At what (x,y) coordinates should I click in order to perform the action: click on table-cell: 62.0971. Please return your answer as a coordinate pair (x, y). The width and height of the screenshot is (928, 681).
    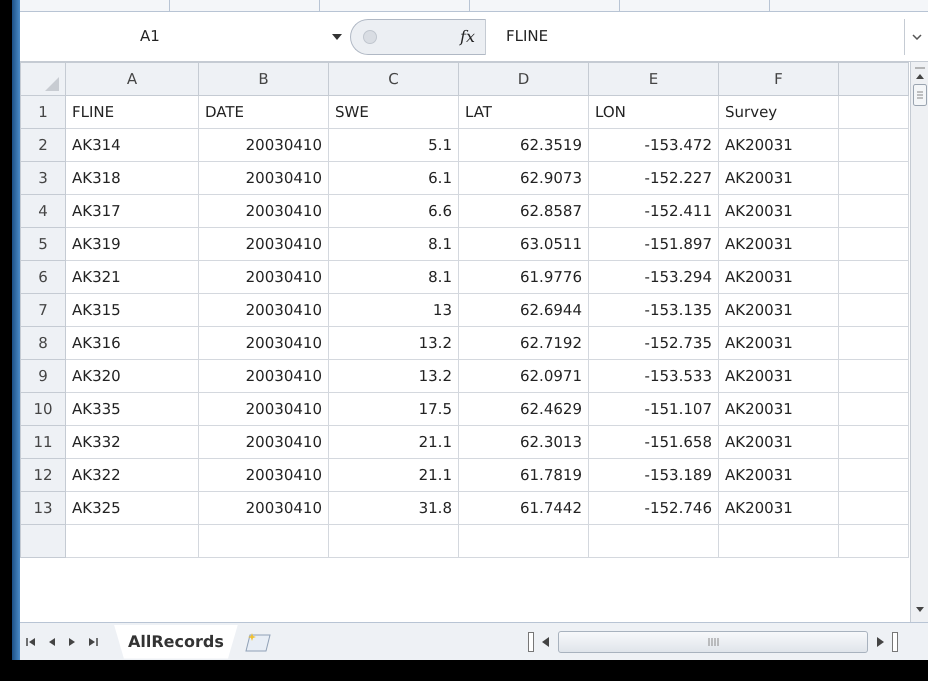
    Looking at the image, I should click on (523, 376).